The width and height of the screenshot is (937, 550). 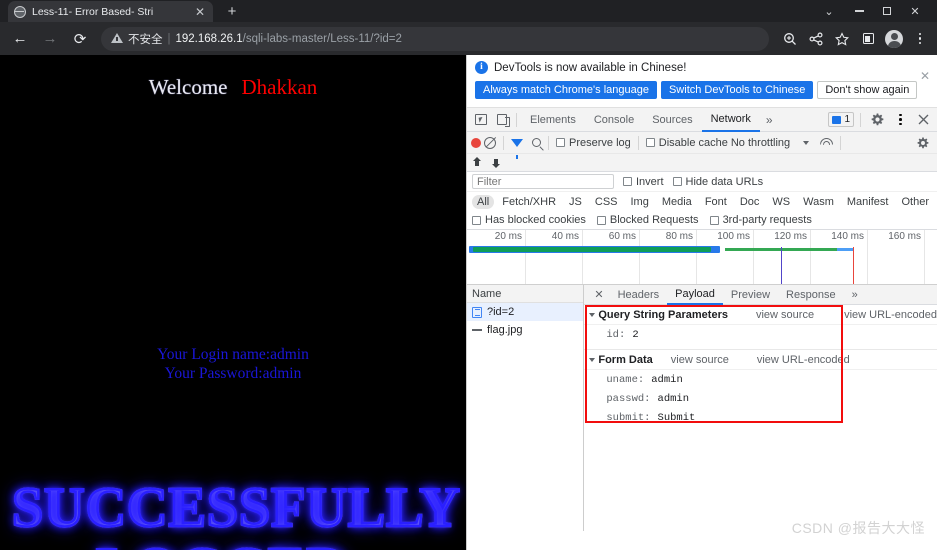 What do you see at coordinates (855, 295) in the screenshot?
I see `detail-tabs-overflow-icon: »` at bounding box center [855, 295].